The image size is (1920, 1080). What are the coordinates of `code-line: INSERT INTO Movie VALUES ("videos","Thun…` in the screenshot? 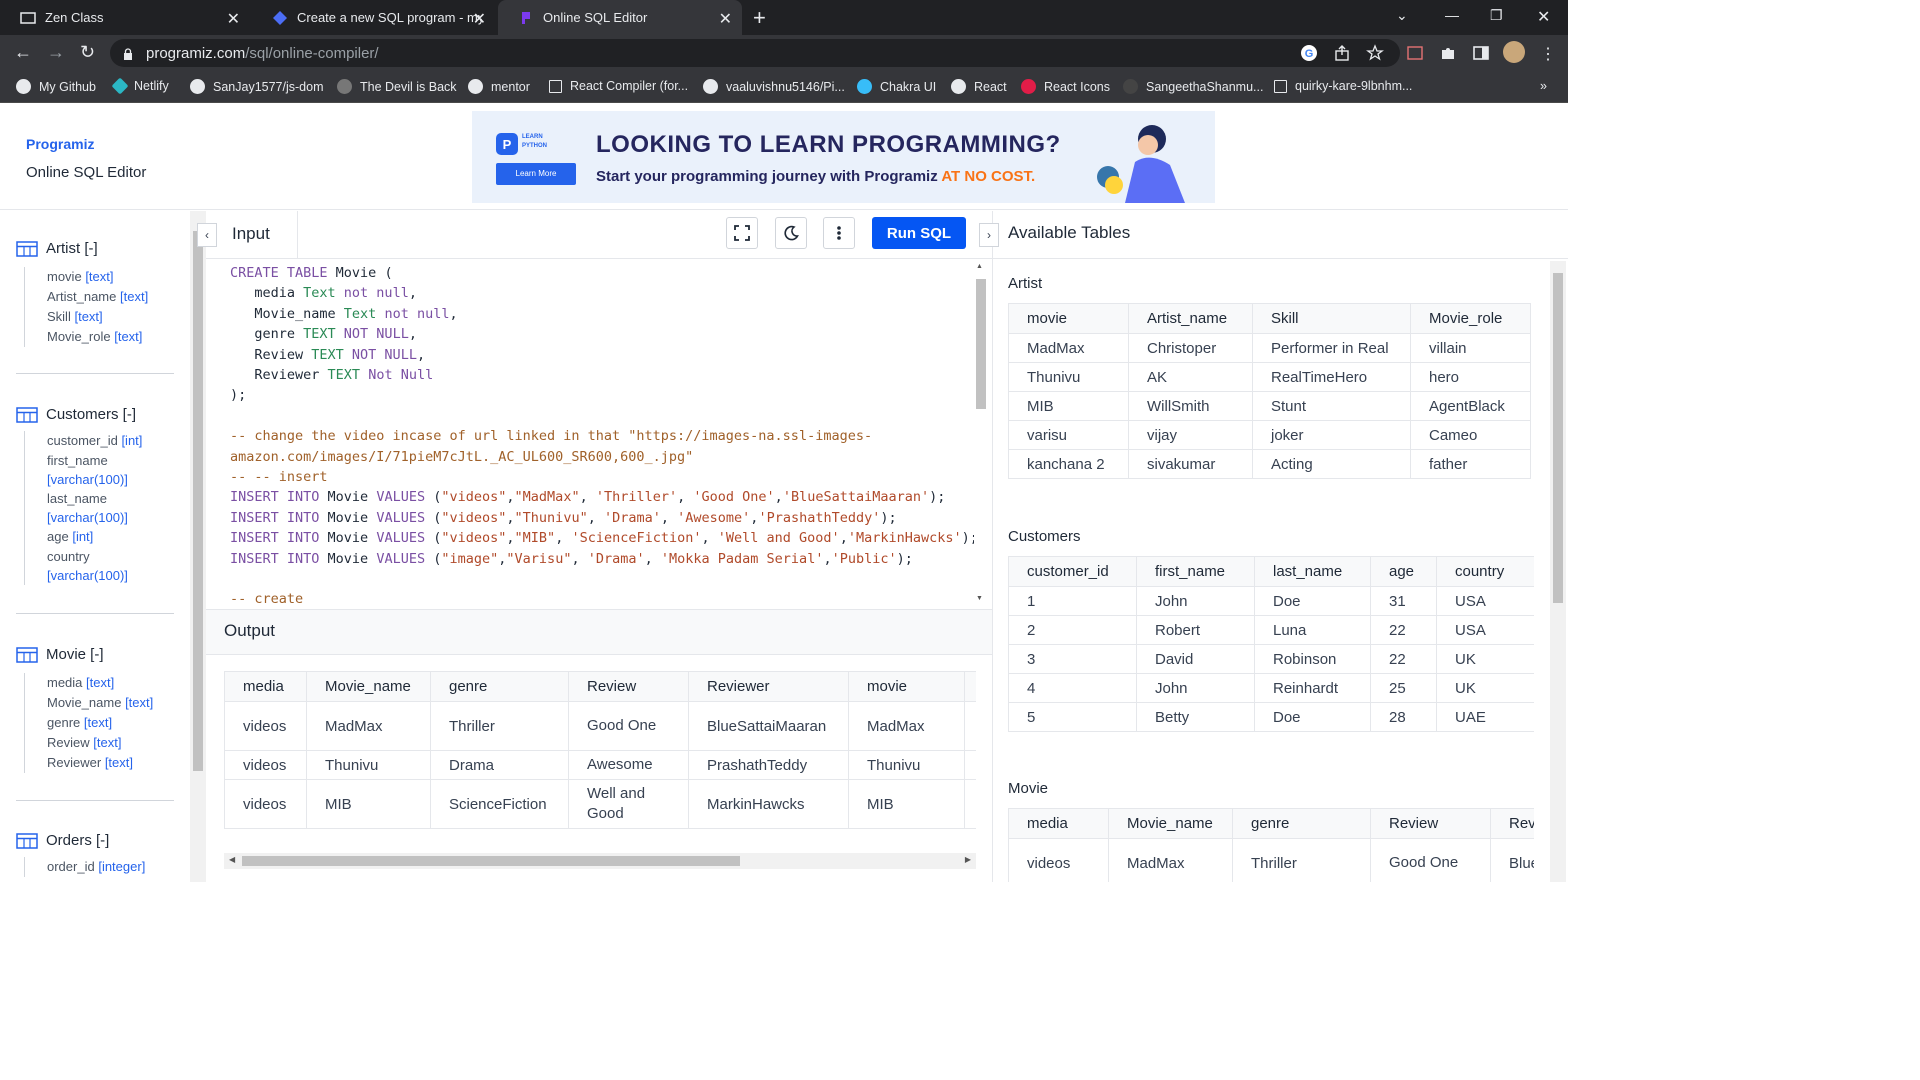 It's located at (602, 518).